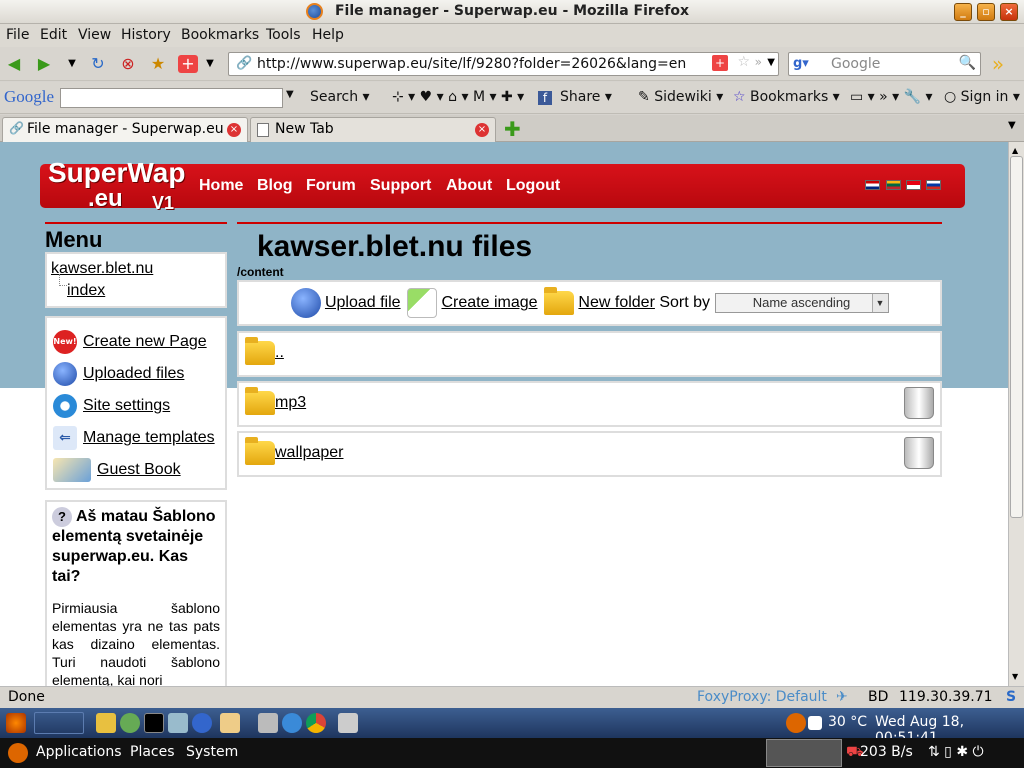  I want to click on sort-select: Name ascending ▼, so click(801, 303).